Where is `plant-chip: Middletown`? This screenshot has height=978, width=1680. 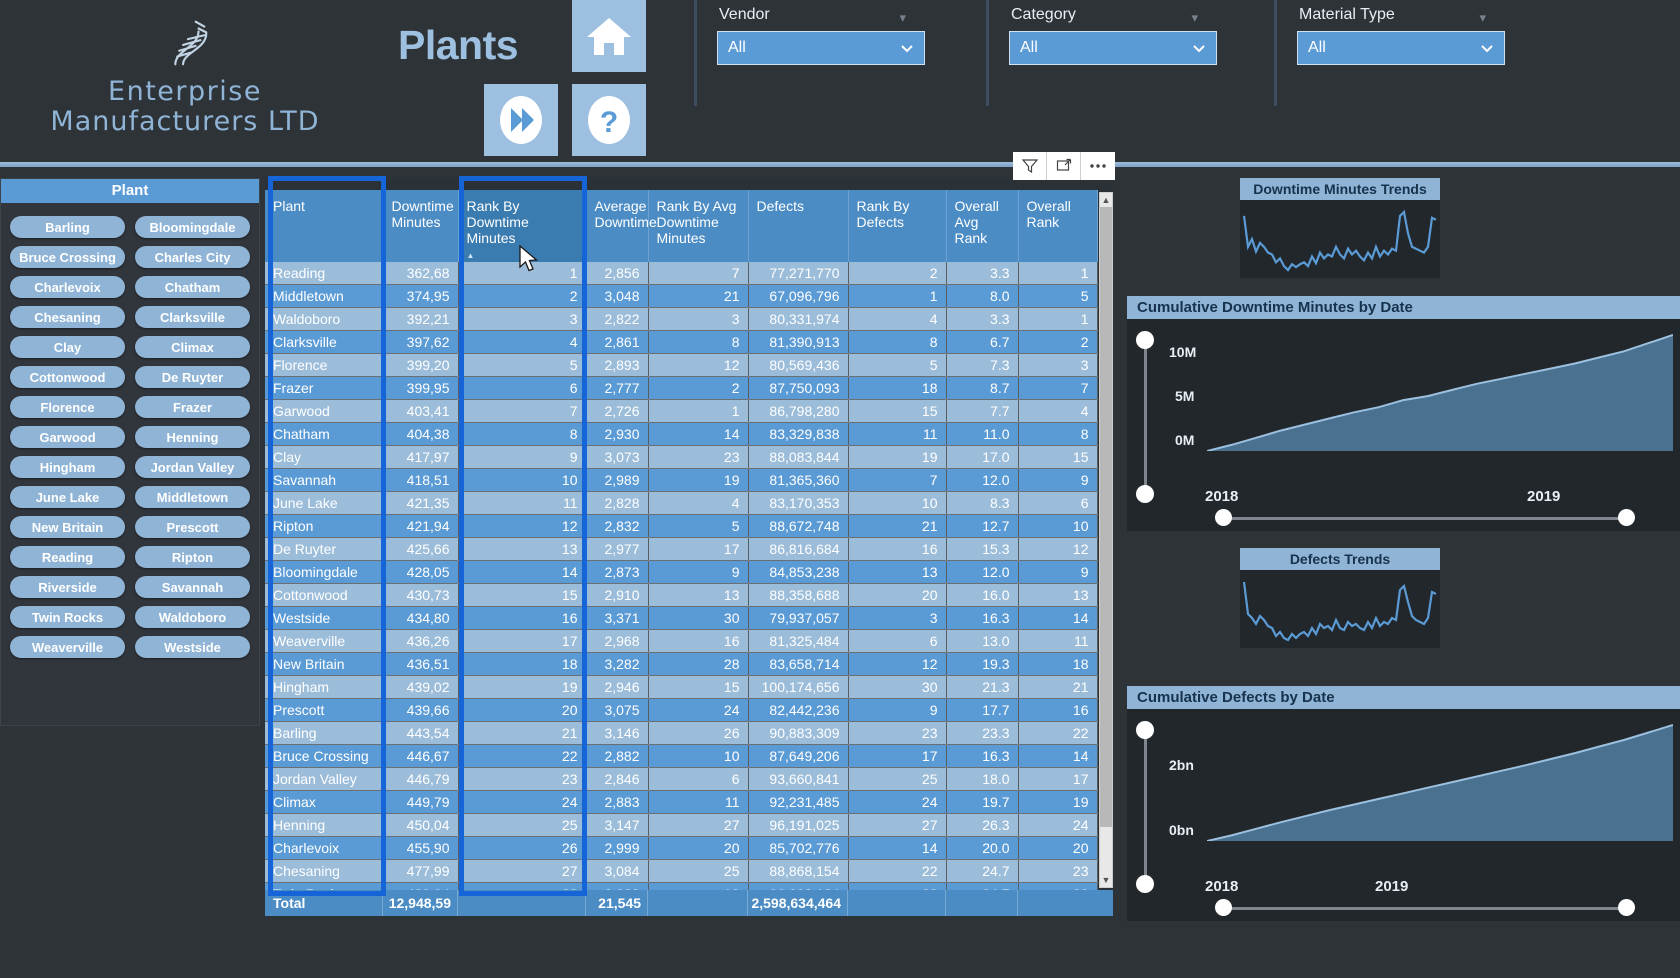 plant-chip: Middletown is located at coordinates (192, 497).